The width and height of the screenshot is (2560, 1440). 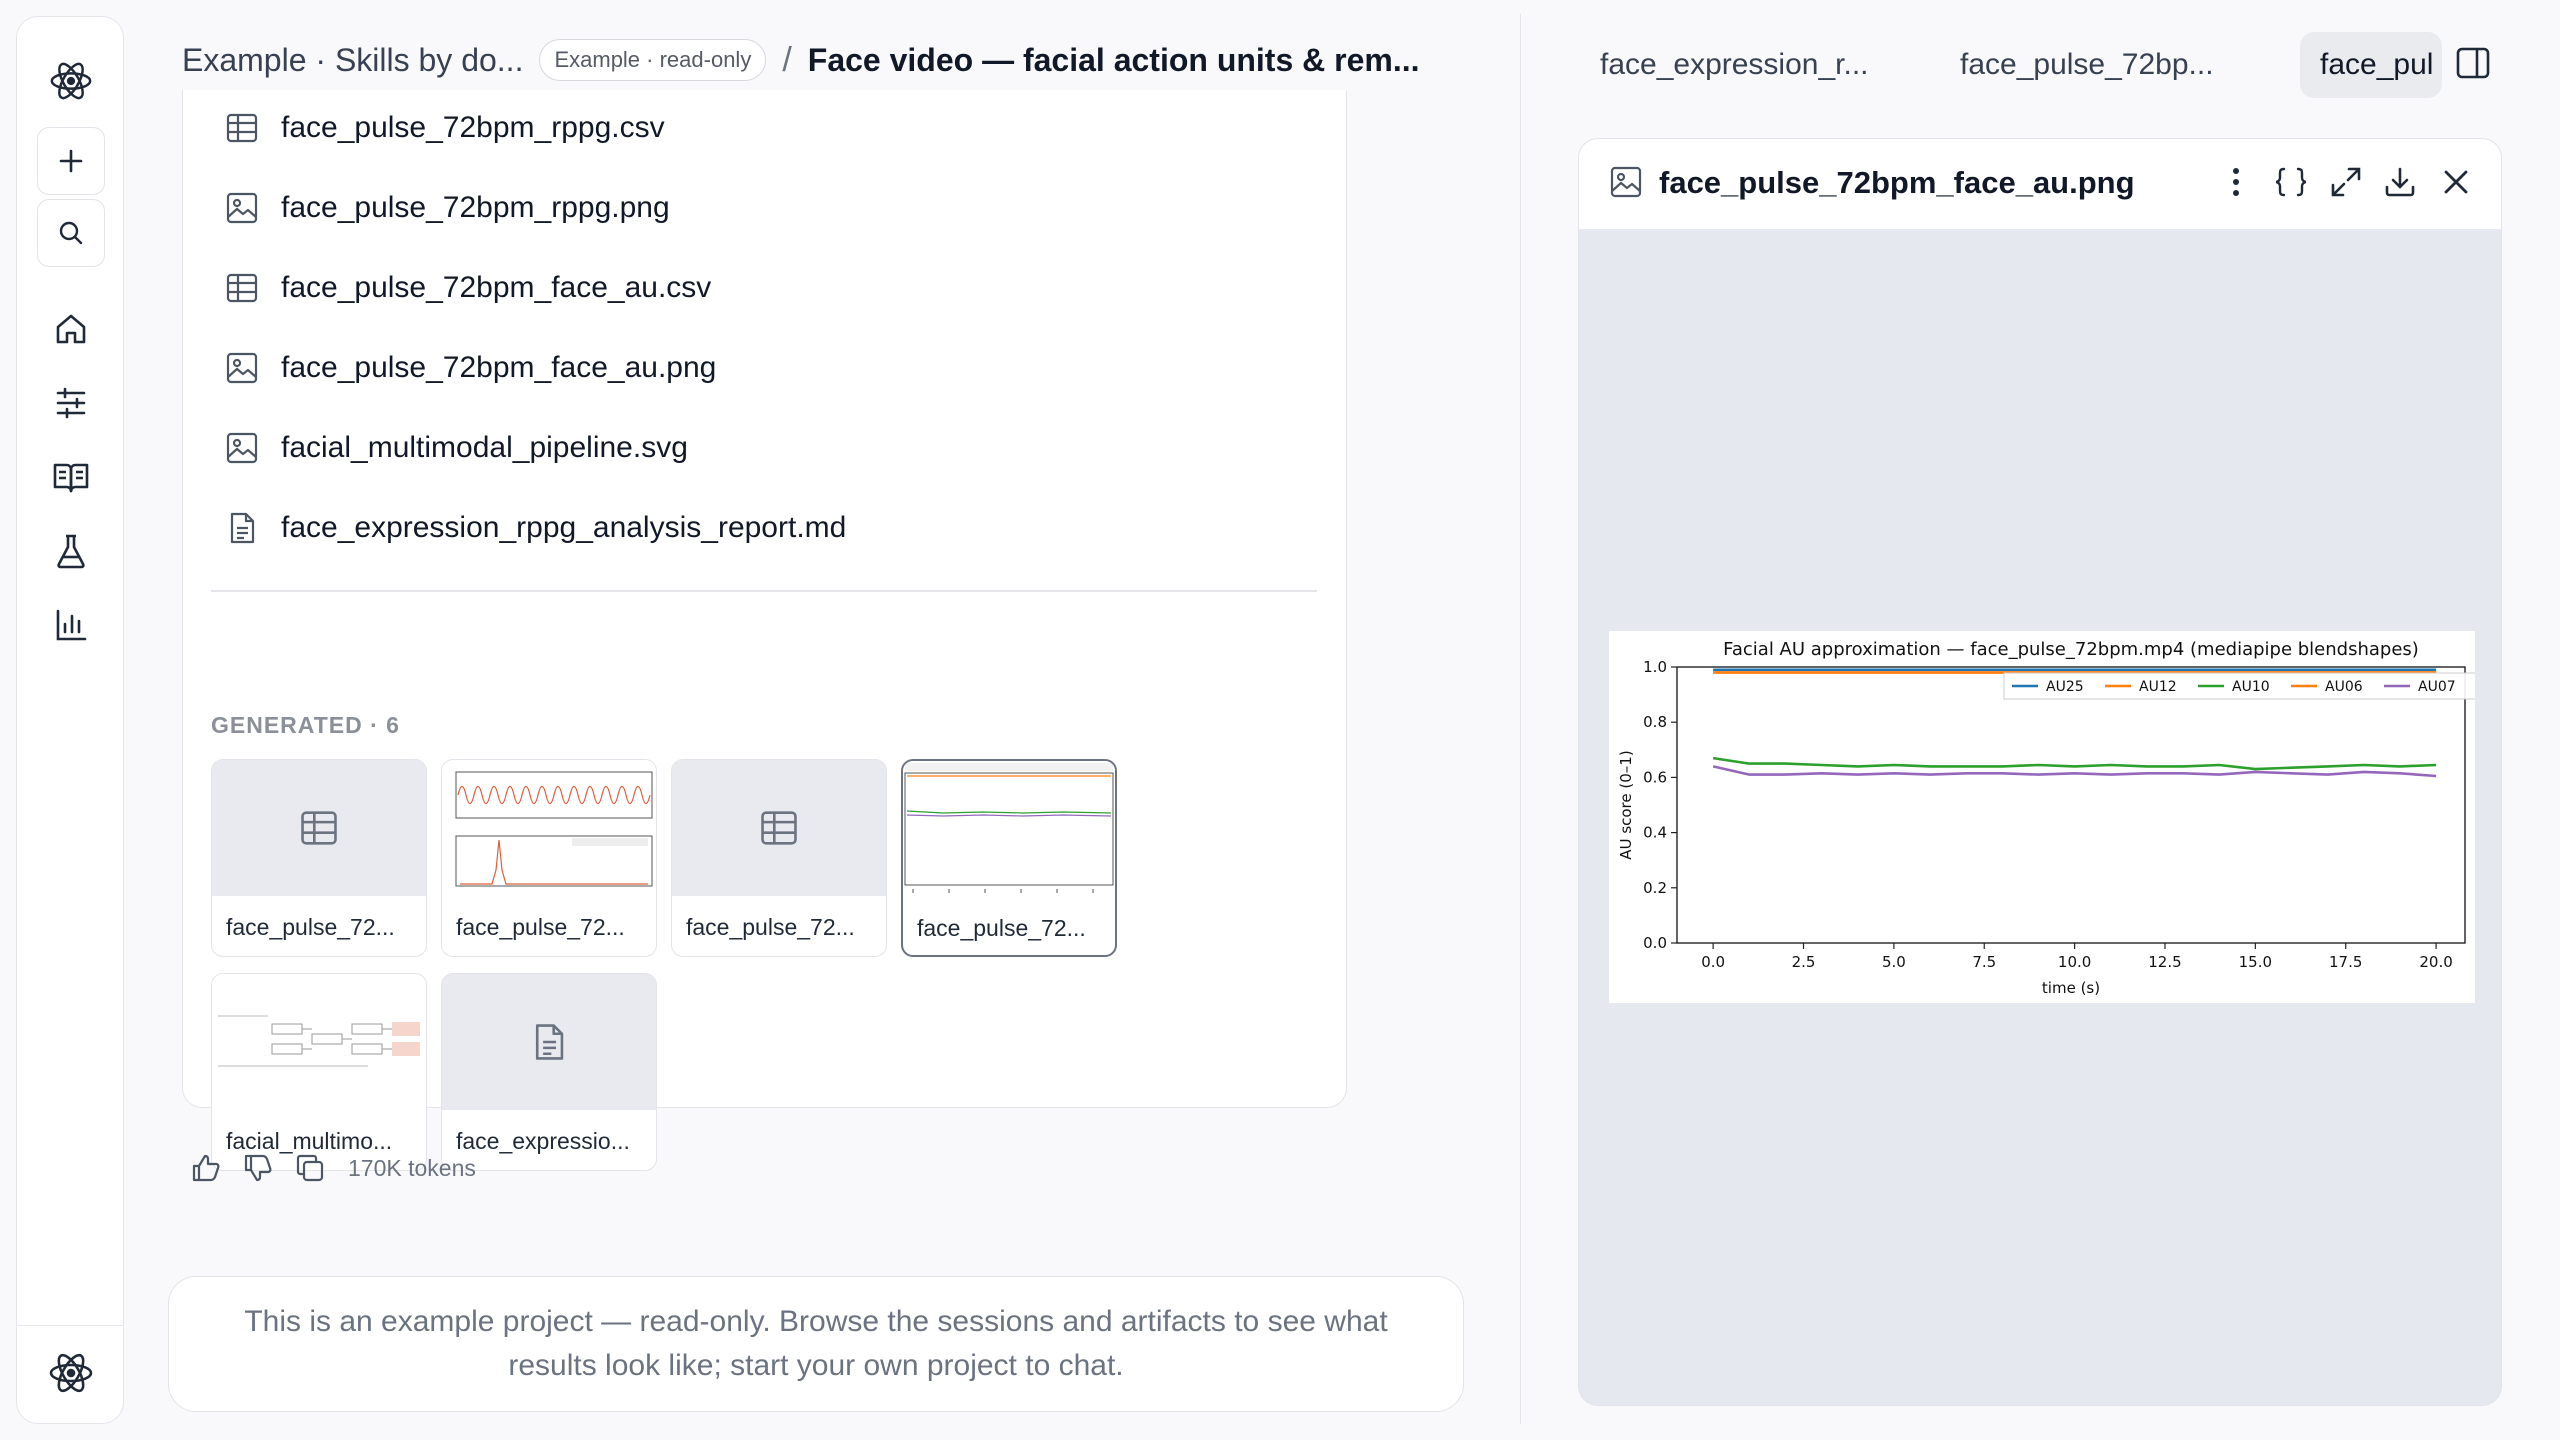 I want to click on x-tick-label: 20.0, so click(x=2435, y=962).